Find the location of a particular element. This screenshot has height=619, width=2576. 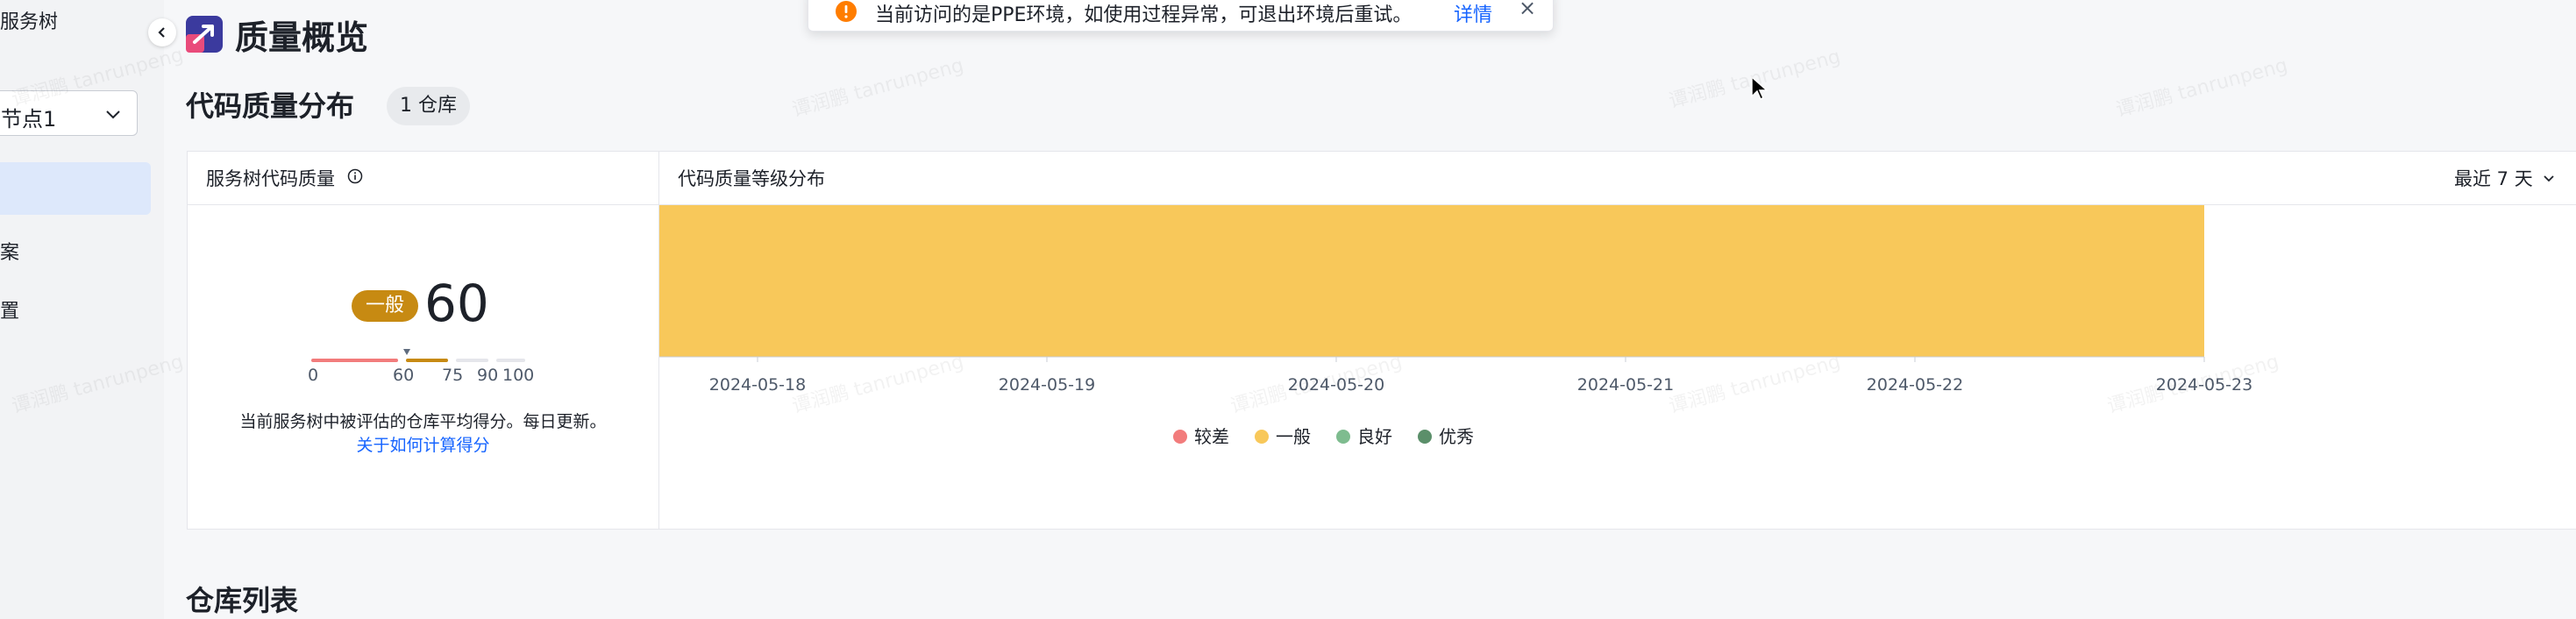

date-range-select: 最近 7 天 is located at coordinates (2505, 178).